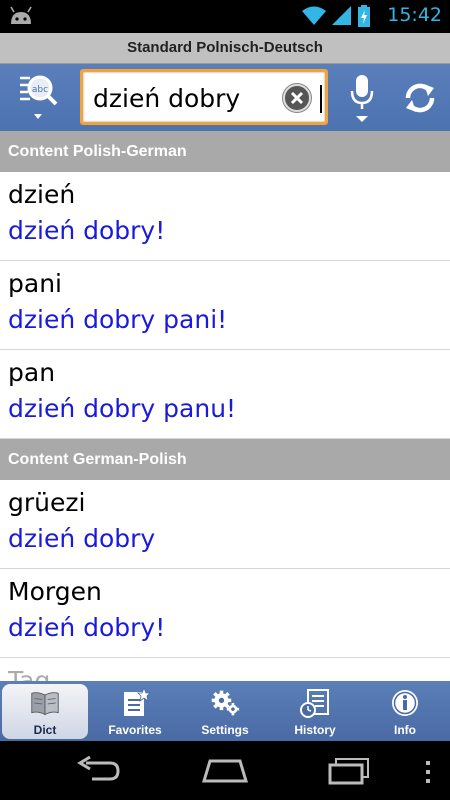 The image size is (450, 800). I want to click on list-item: pani dzień dobry pani!, so click(225, 305).